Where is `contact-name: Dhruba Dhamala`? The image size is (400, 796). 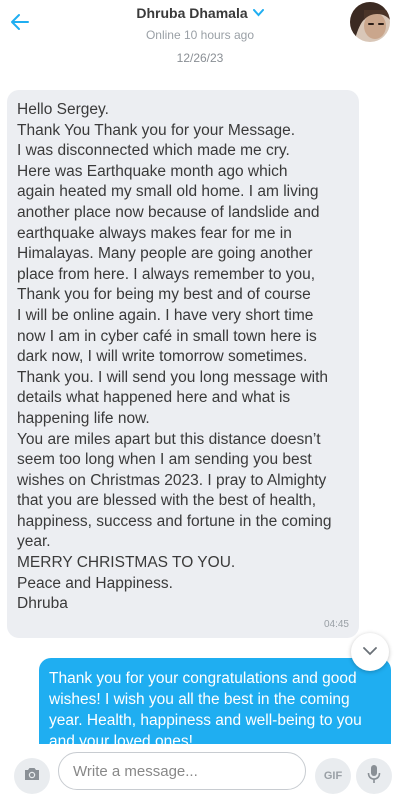
contact-name: Dhruba Dhamala is located at coordinates (192, 13).